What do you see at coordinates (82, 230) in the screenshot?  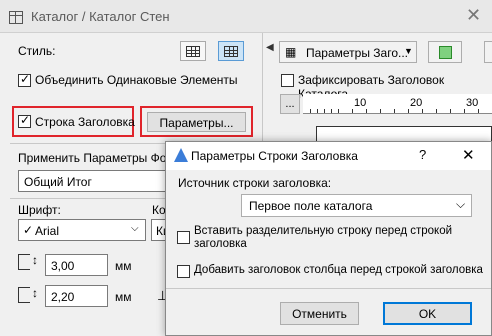 I see `font-select: ✓ Arial ⌵` at bounding box center [82, 230].